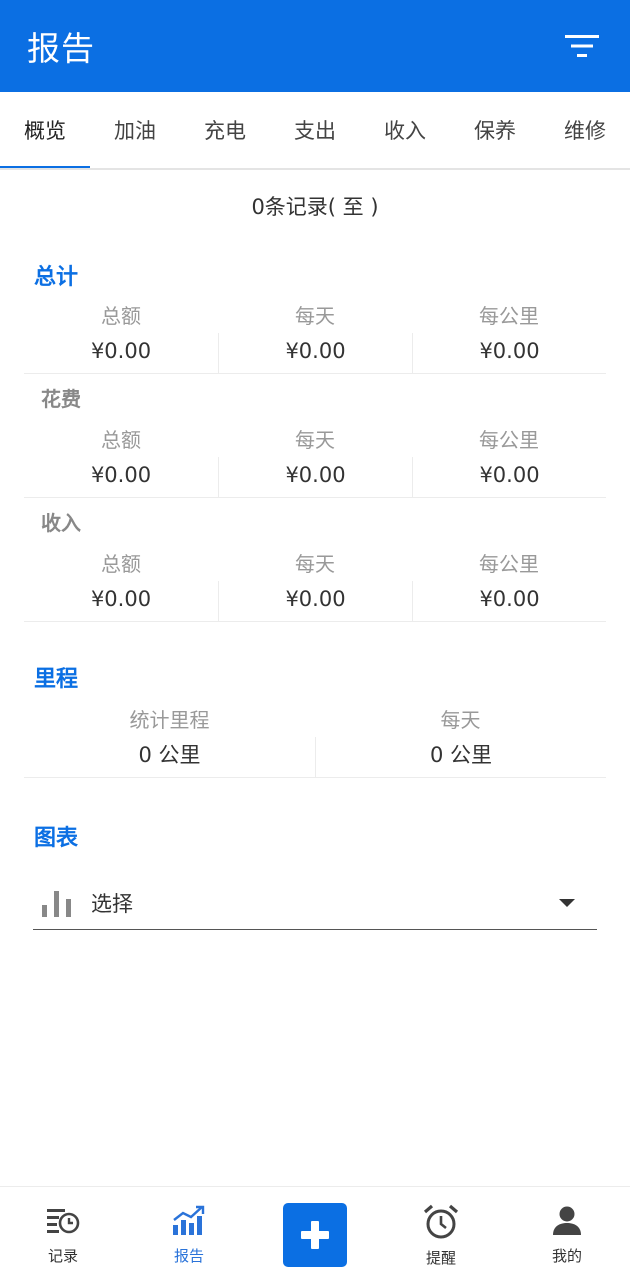  What do you see at coordinates (56, 679) in the screenshot?
I see `mileage-title: 里程` at bounding box center [56, 679].